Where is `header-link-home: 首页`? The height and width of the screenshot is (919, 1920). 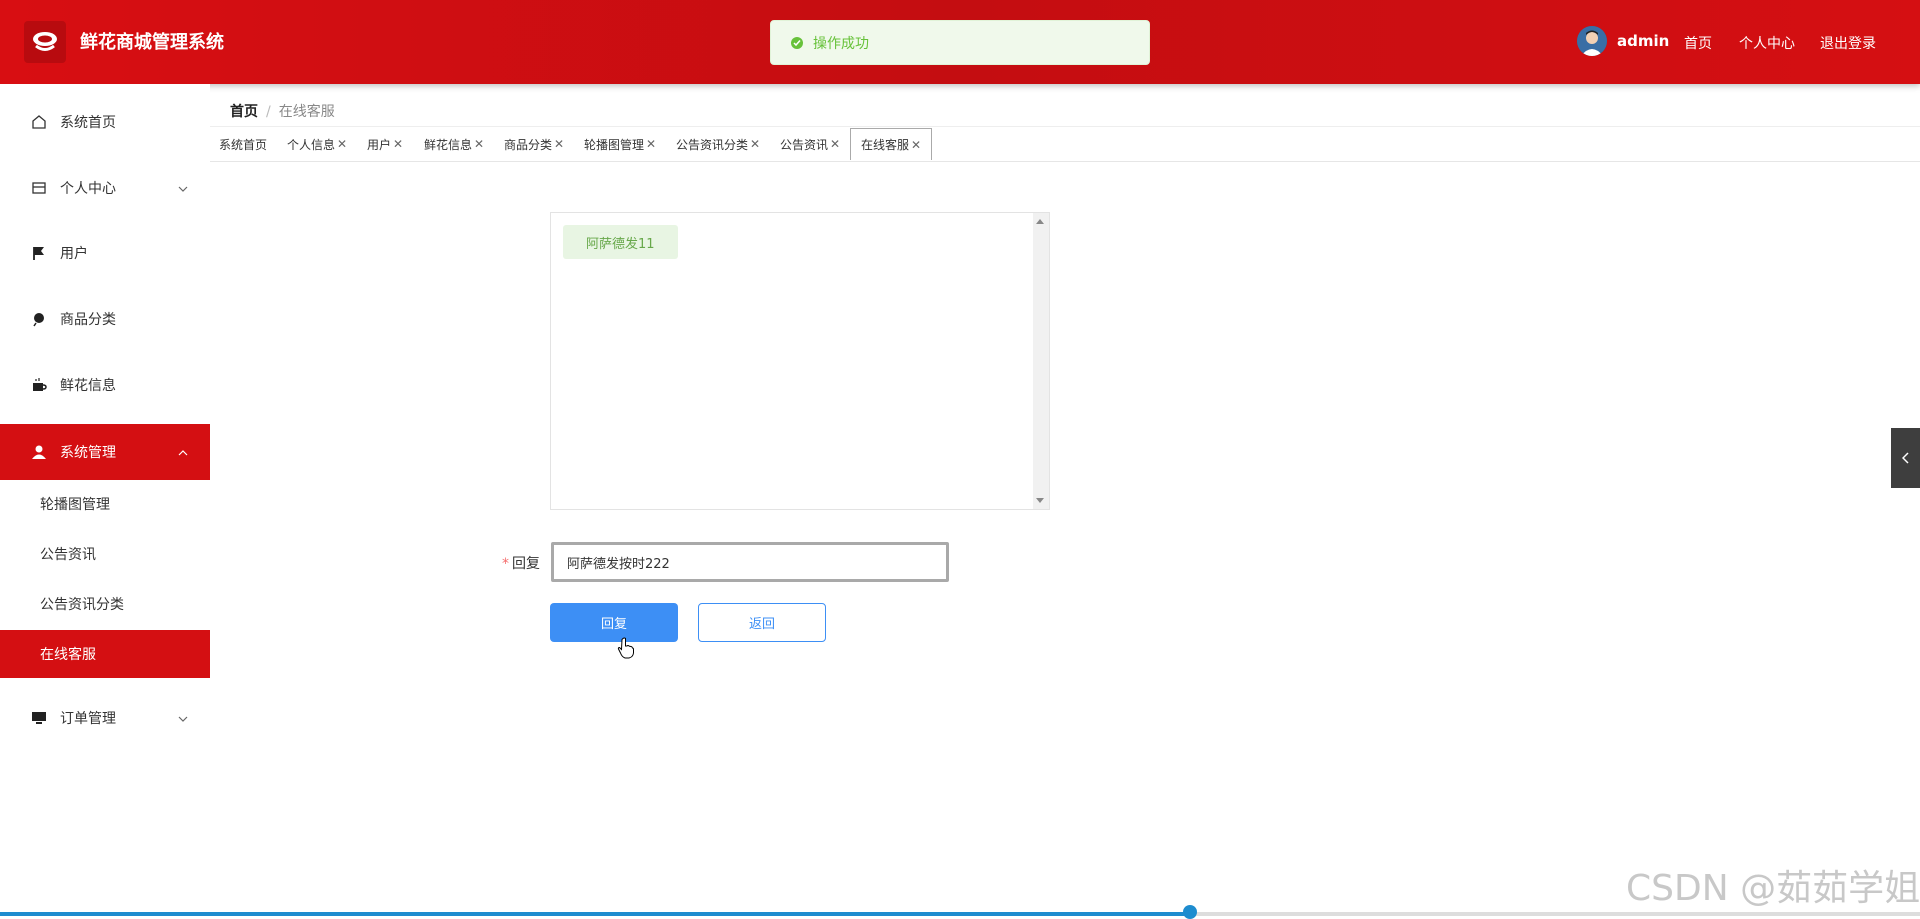
header-link-home: 首页 is located at coordinates (1698, 43).